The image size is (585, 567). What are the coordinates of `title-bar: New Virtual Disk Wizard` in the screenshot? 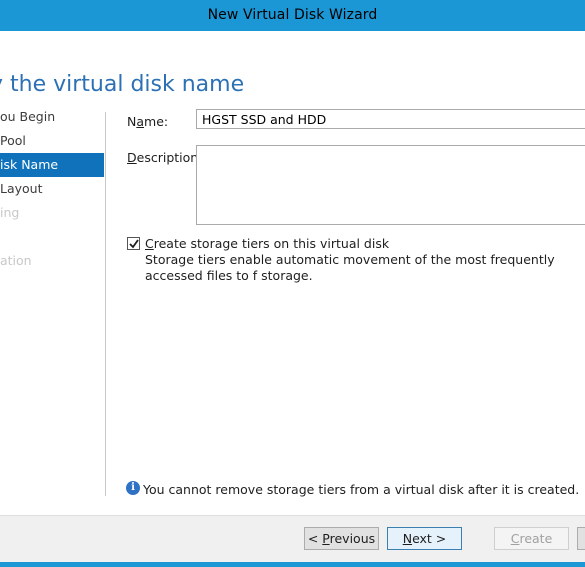 It's located at (292, 15).